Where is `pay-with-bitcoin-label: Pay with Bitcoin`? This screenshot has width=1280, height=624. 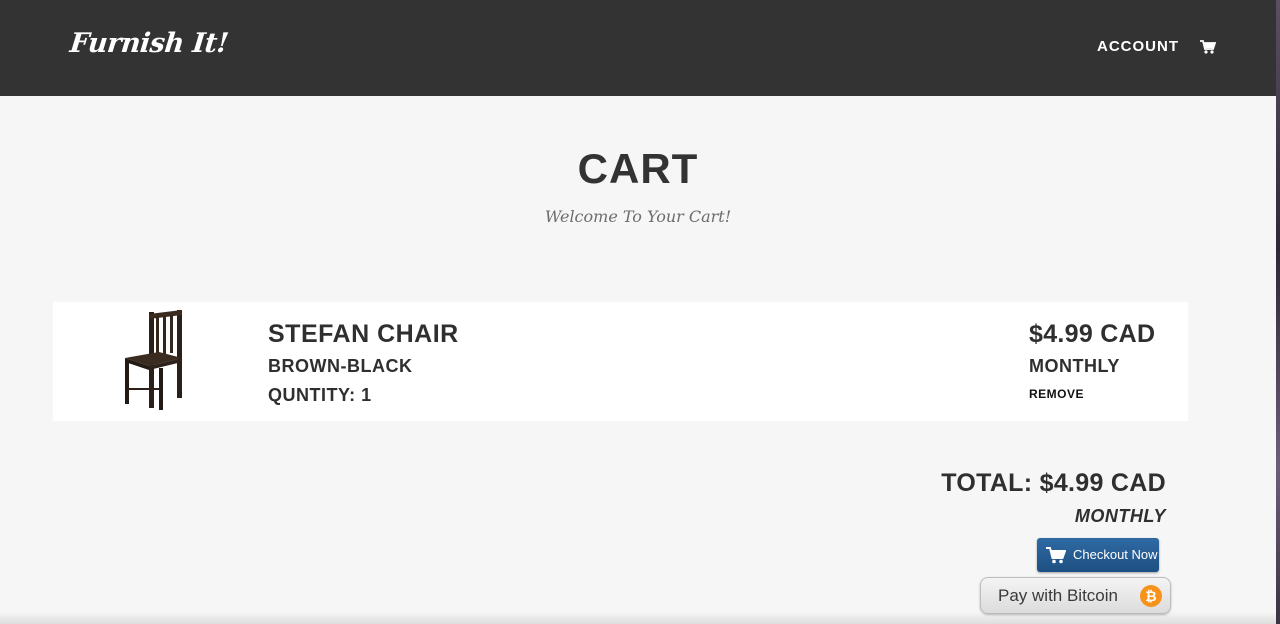 pay-with-bitcoin-label: Pay with Bitcoin is located at coordinates (1058, 595).